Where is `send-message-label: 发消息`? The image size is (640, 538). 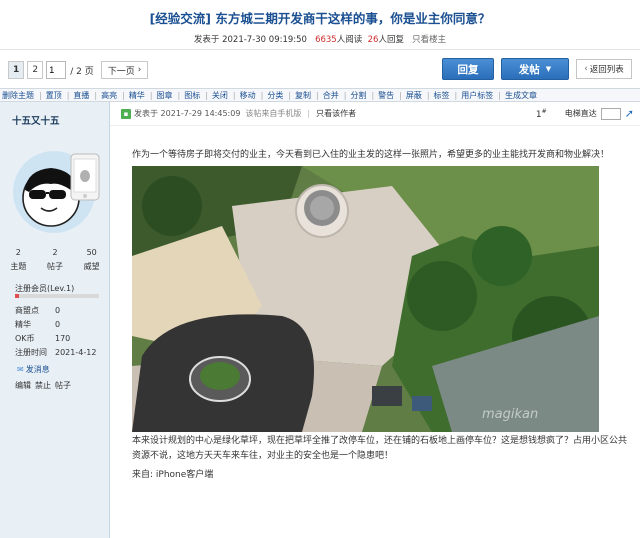
send-message-label: 发消息 is located at coordinates (37, 369).